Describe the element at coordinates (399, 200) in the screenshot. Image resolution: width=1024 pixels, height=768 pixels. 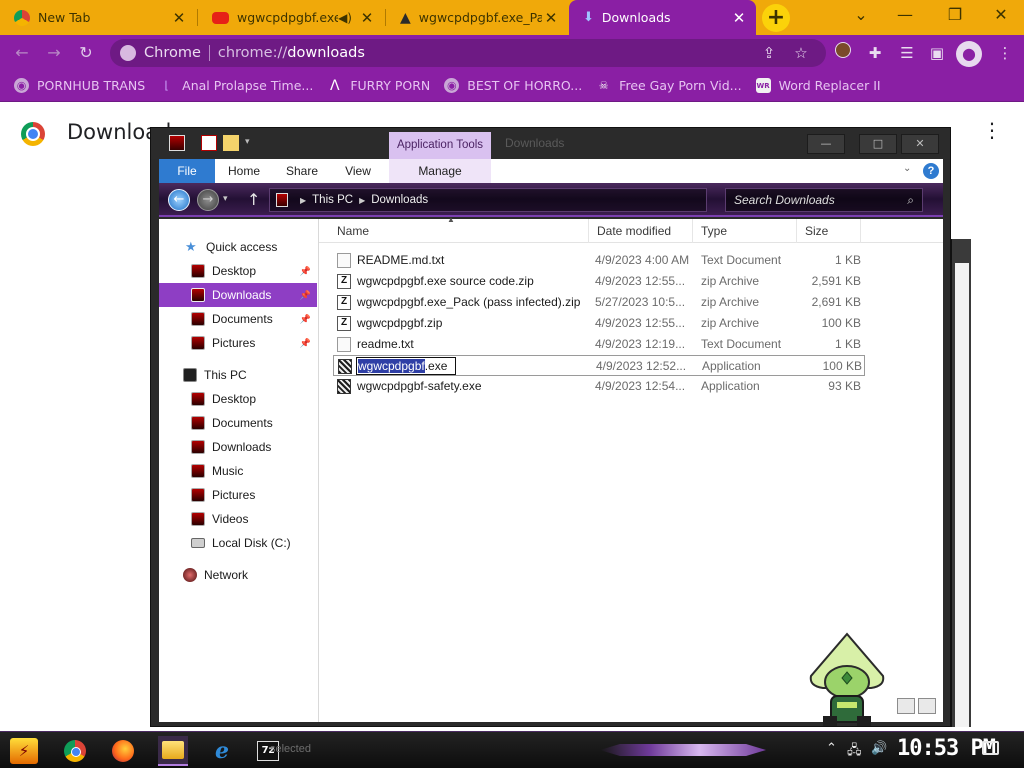
I see `breadcrumb-item: Downloads` at that location.